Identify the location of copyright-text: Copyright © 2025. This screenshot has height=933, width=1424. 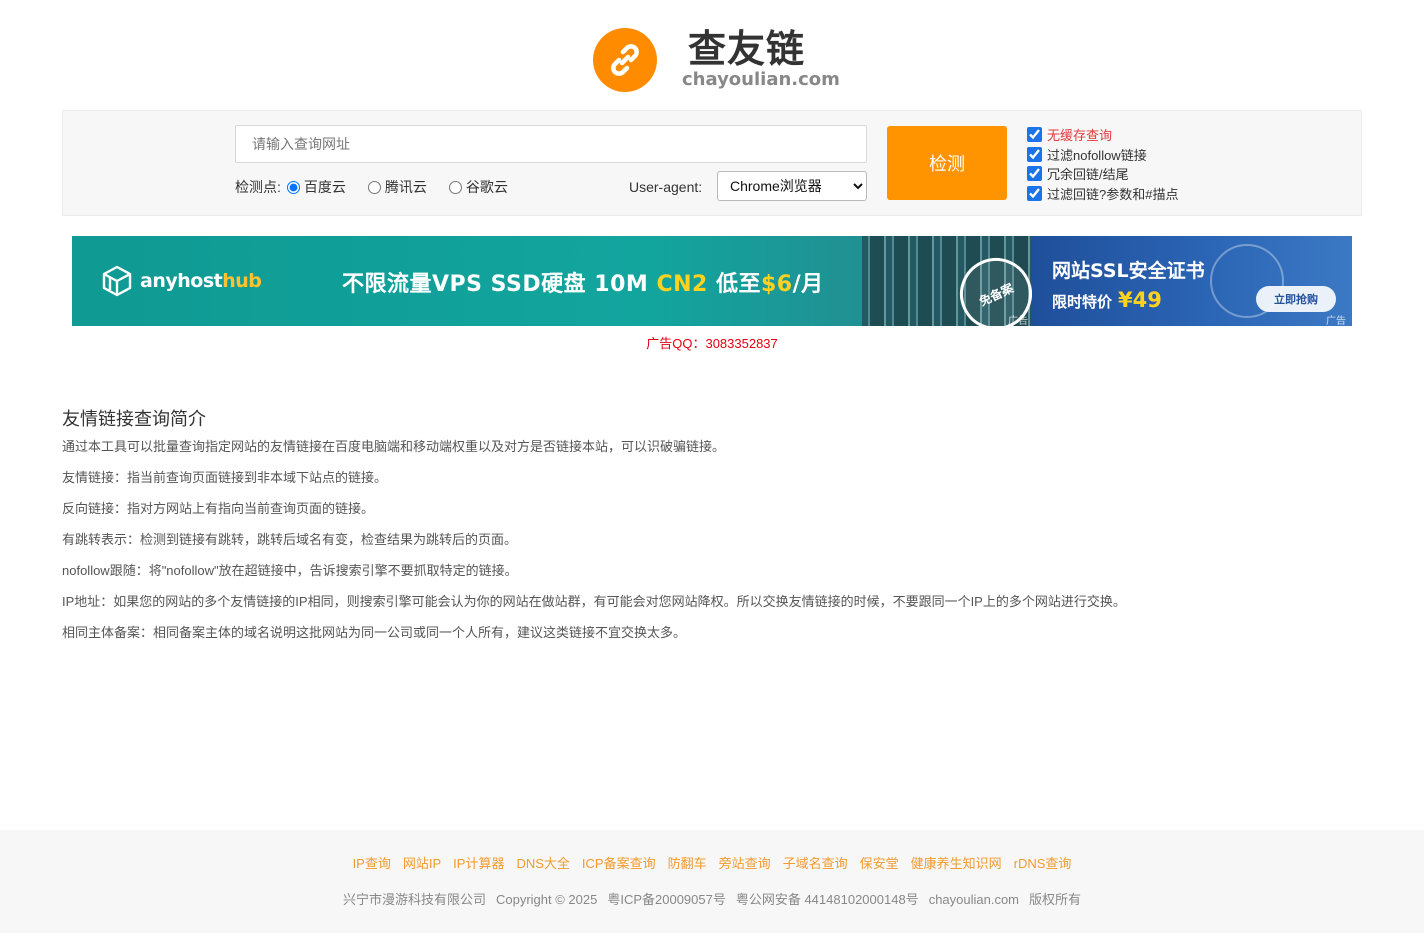
(546, 899).